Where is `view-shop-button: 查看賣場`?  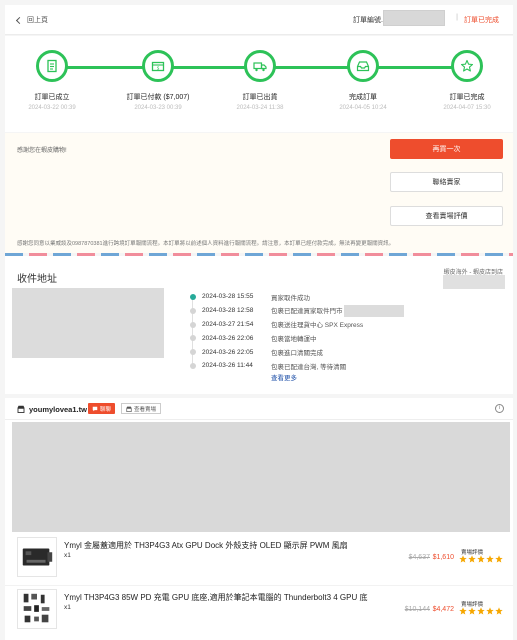
view-shop-button: 查看賣場 is located at coordinates (141, 408).